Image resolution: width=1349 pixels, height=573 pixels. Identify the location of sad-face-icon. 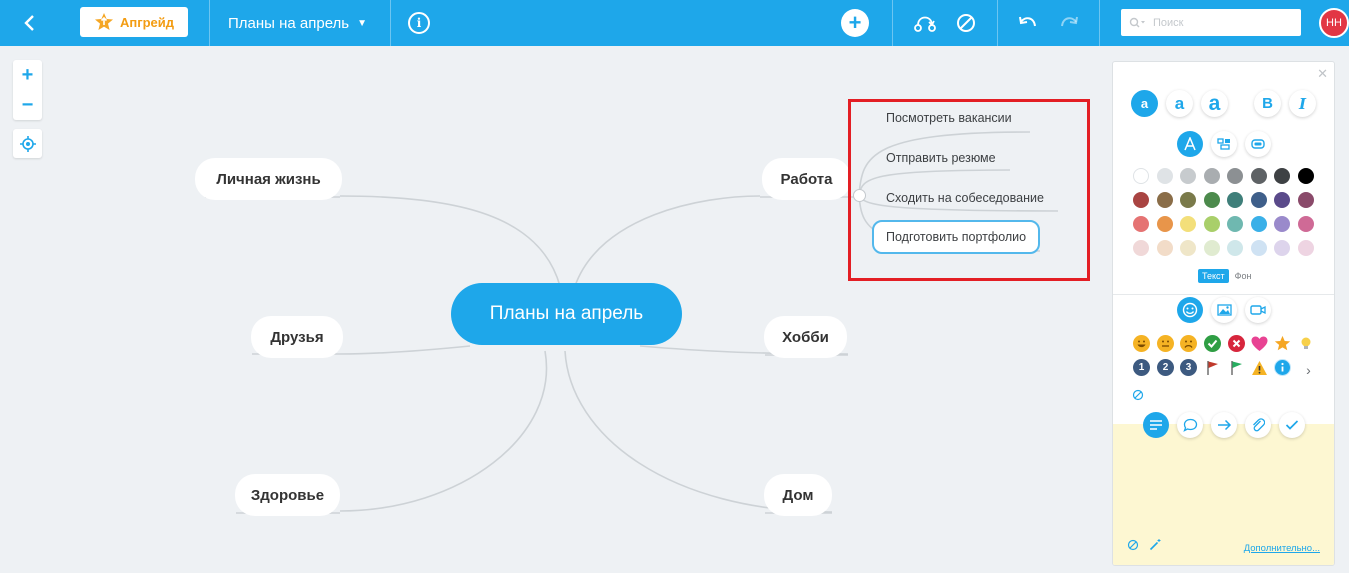
(1188, 343).